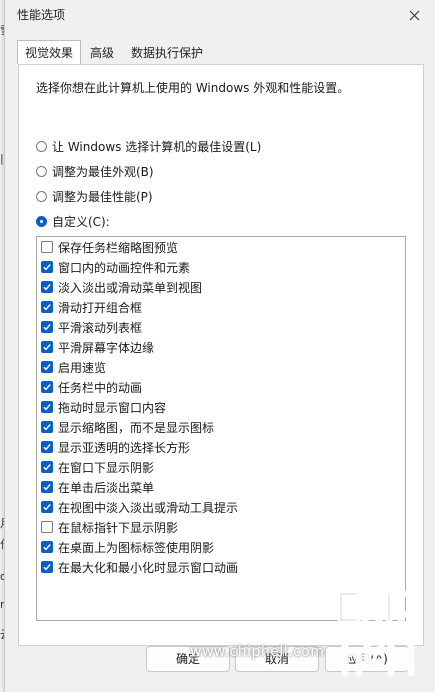 This screenshot has width=435, height=692. Describe the element at coordinates (136, 427) in the screenshot. I see `option-label: 显示缩略图，而不是显示图标` at that location.